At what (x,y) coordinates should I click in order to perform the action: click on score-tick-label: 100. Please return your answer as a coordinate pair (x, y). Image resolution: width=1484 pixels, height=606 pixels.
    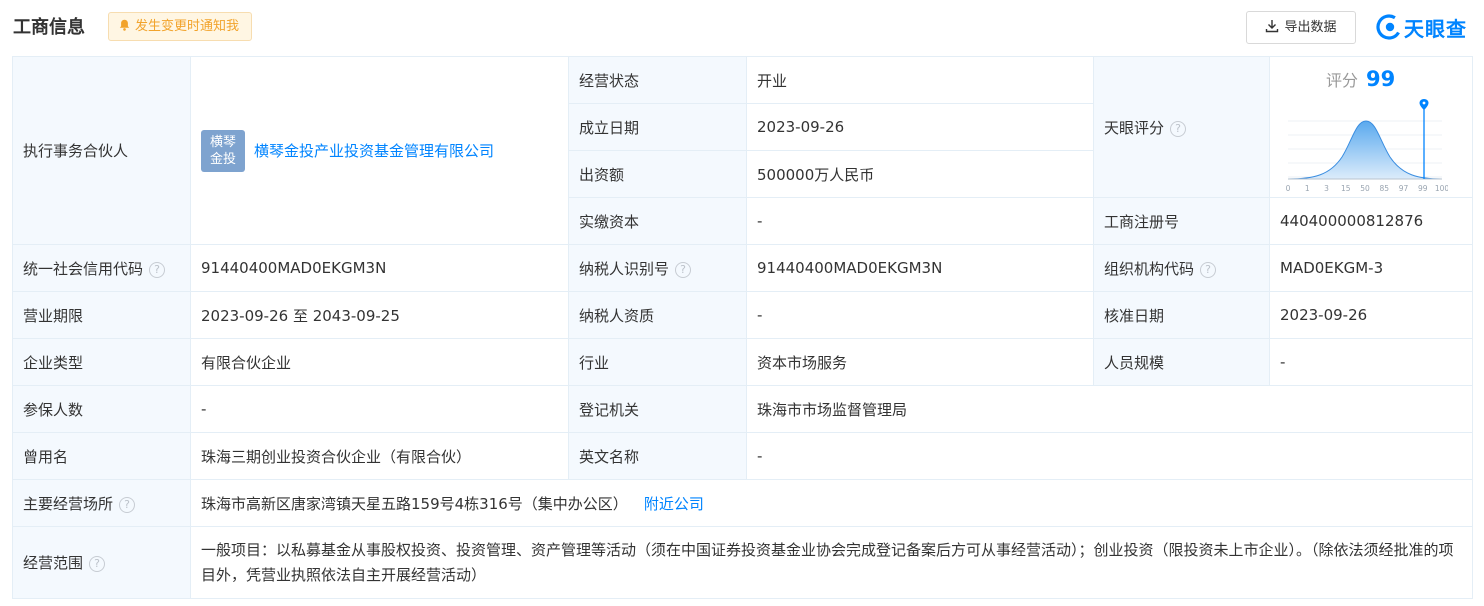
    Looking at the image, I should click on (1441, 188).